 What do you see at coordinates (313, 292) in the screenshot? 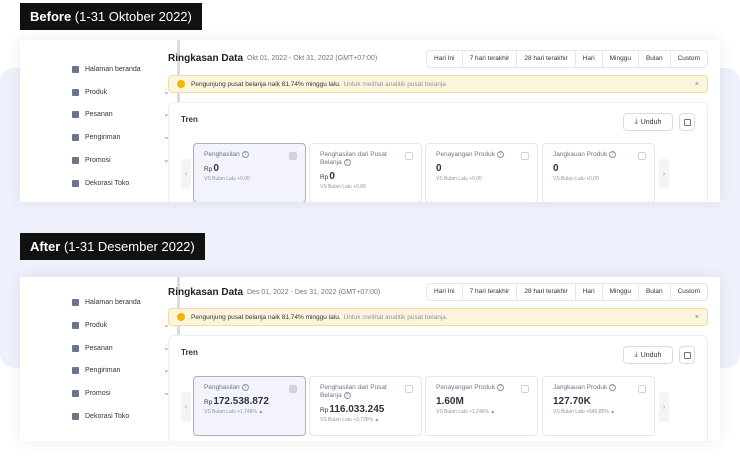
I see `date-range: Des 01, 2022 - Des 31, 2022 (GMT+07:00)` at bounding box center [313, 292].